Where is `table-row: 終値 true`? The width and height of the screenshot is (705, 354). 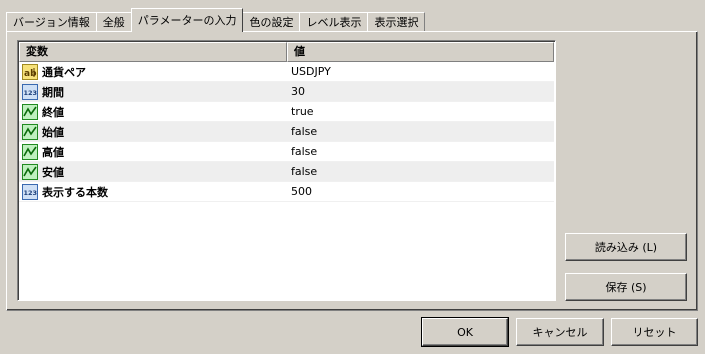
table-row: 終値 true is located at coordinates (286, 112).